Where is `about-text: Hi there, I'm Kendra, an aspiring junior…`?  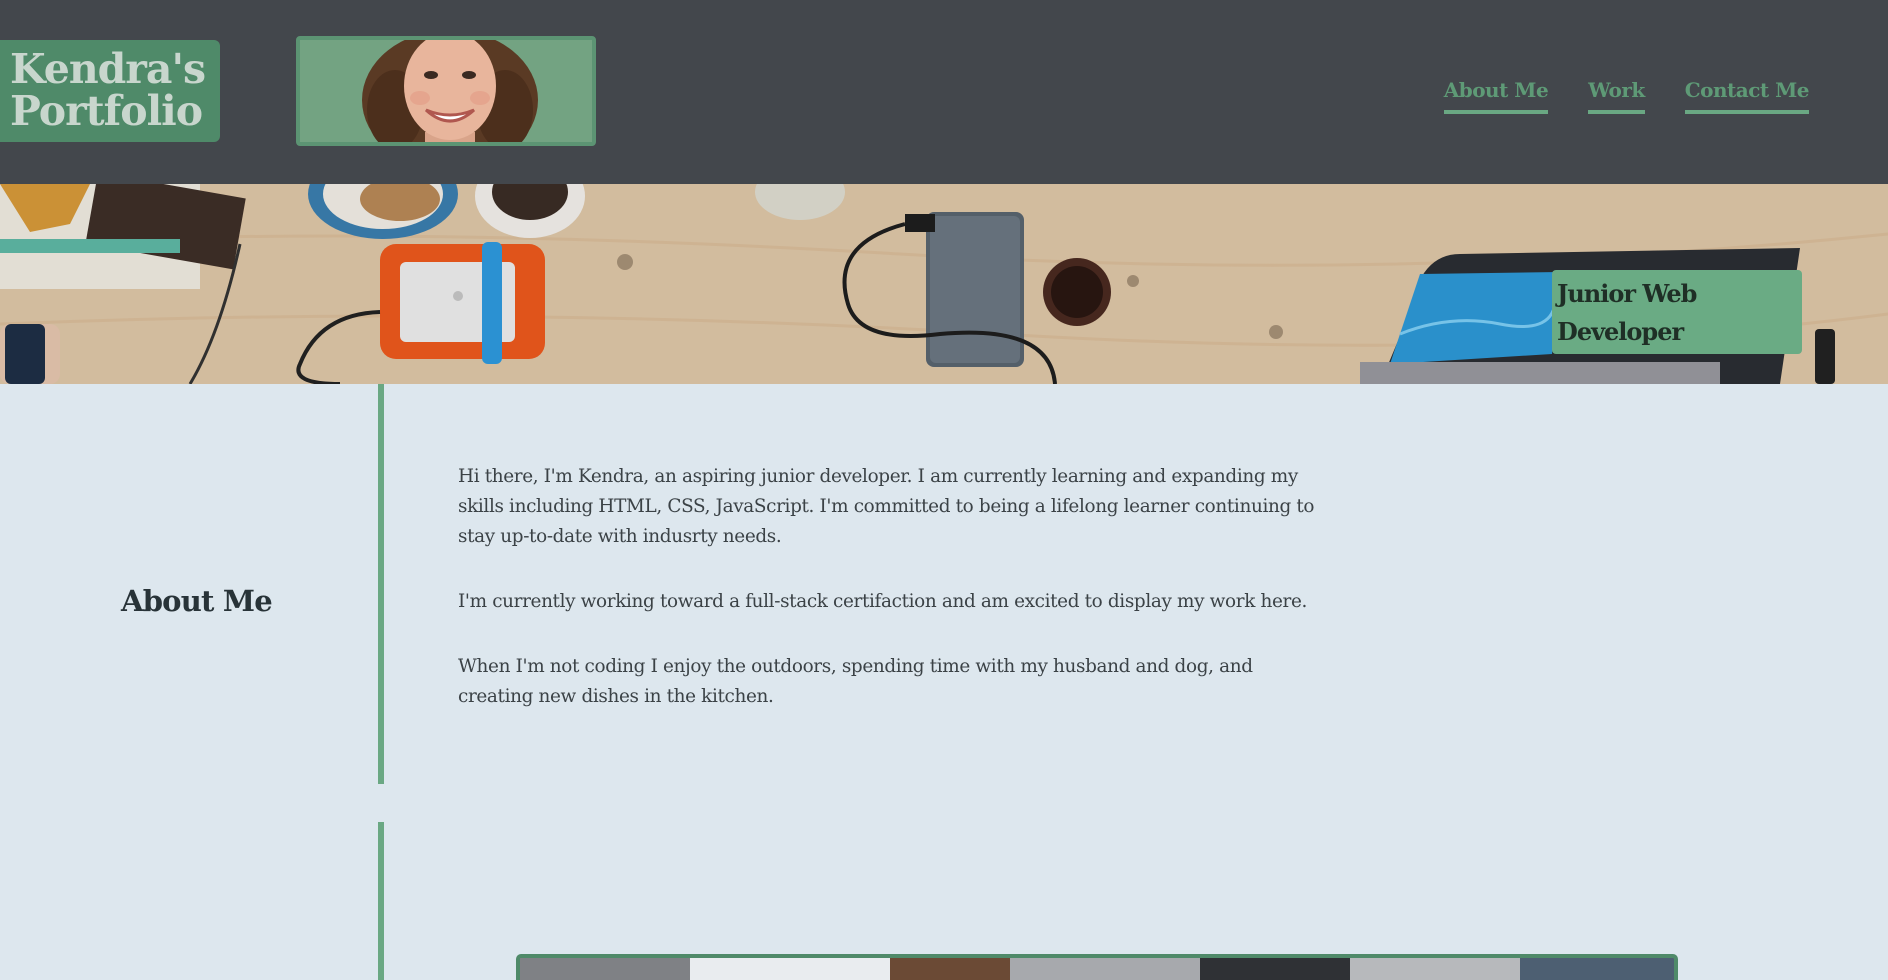 about-text: Hi there, I'm Kendra, an aspiring junior… is located at coordinates (888, 604).